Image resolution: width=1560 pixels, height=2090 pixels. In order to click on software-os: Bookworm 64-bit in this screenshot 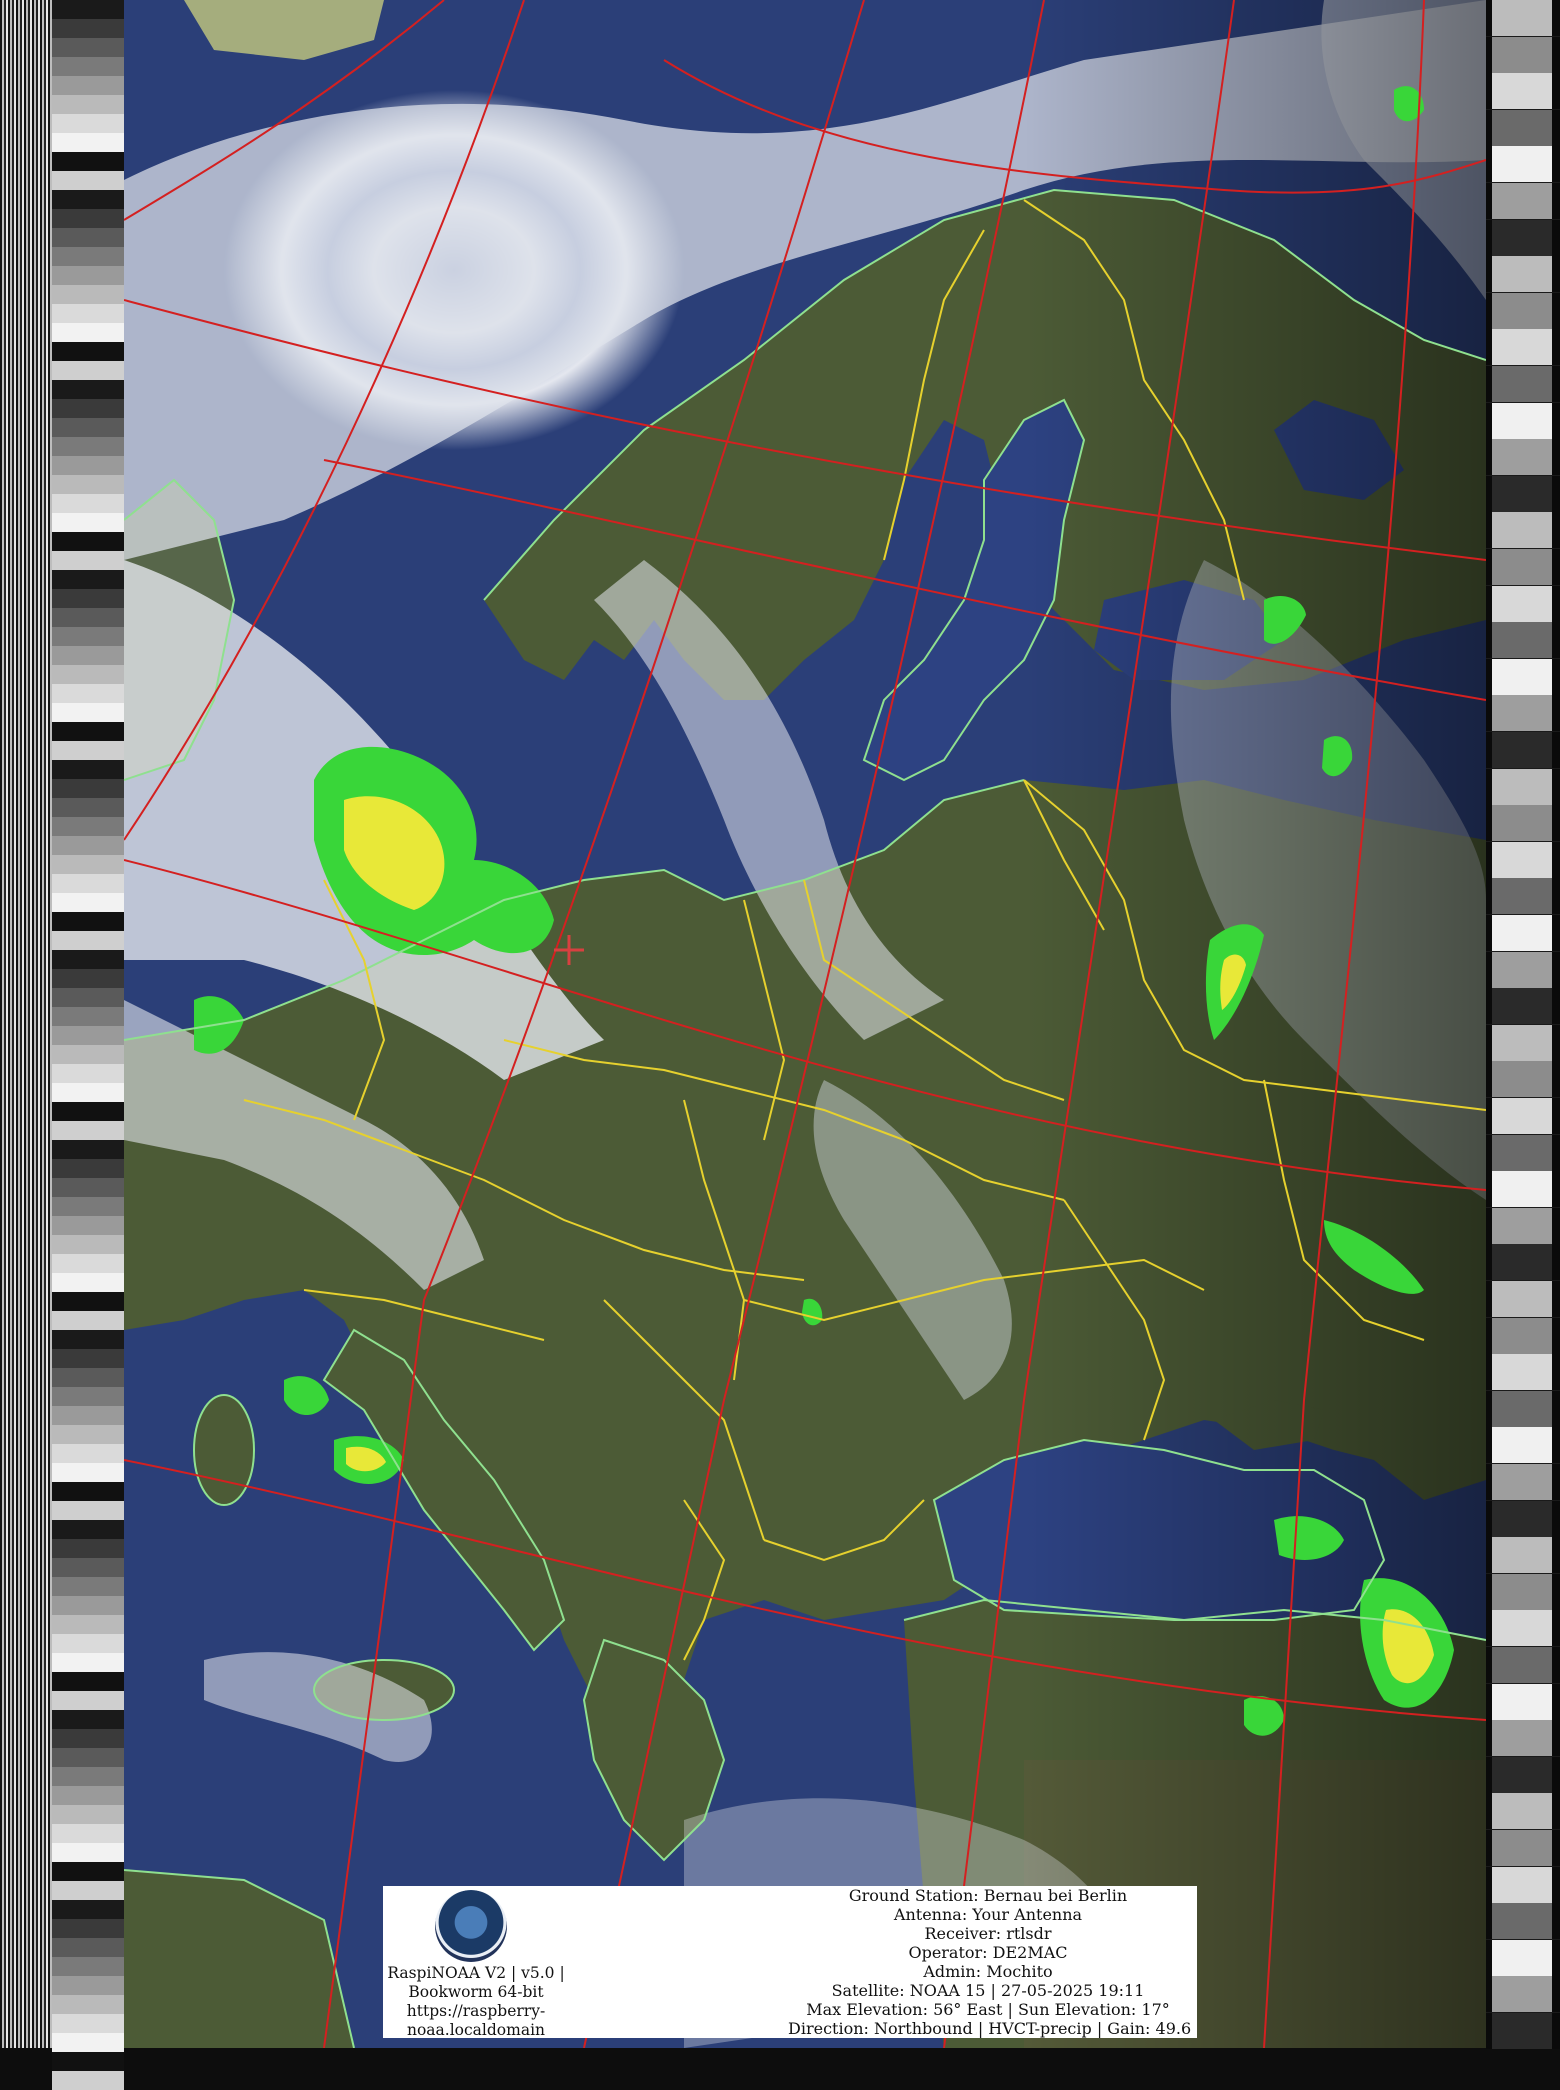, I will do `click(476, 1992)`.